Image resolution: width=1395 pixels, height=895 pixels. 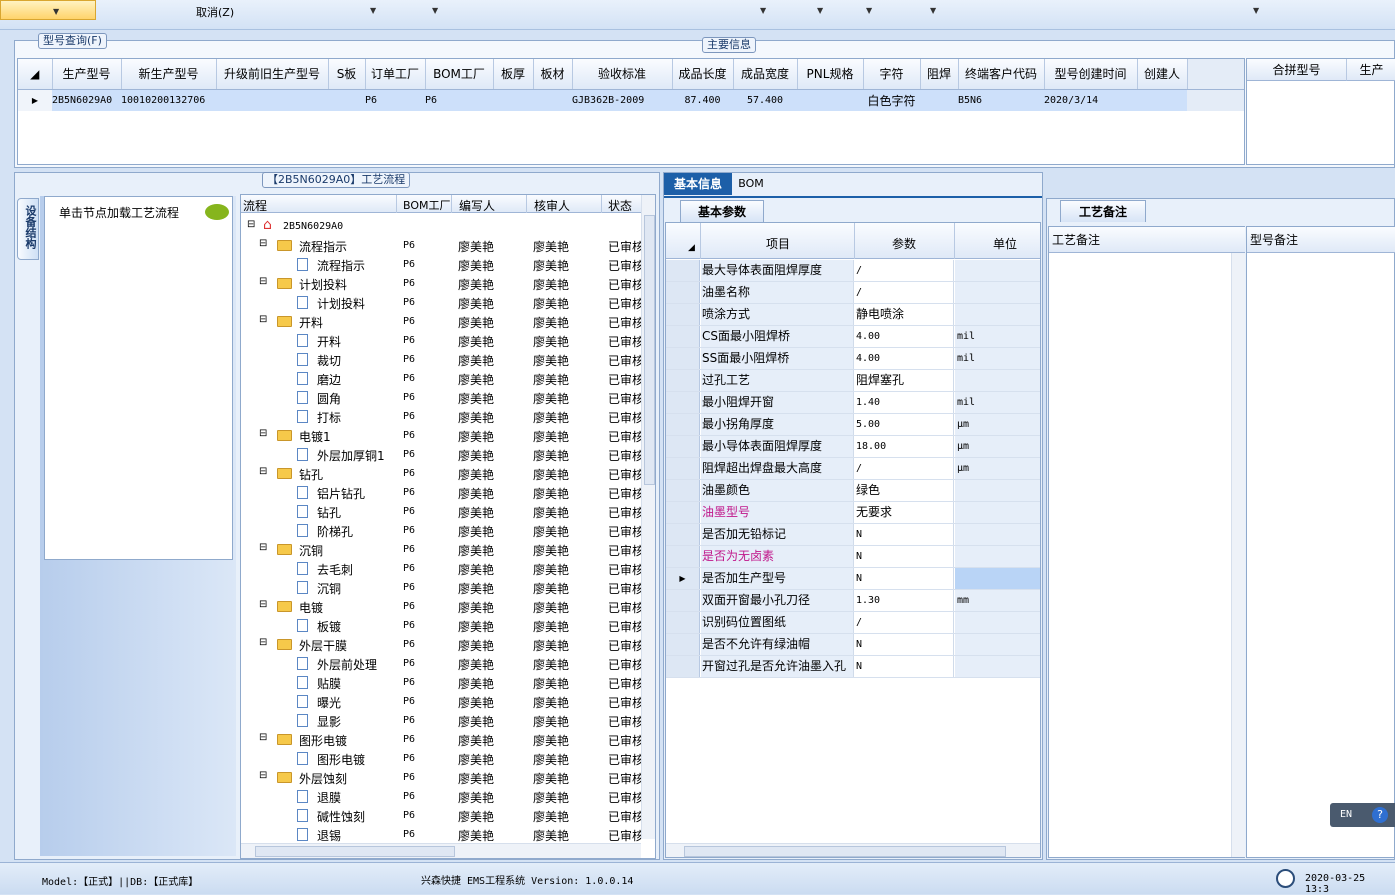 What do you see at coordinates (448, 663) in the screenshot?
I see `tree-row: 外层前处理 P6 廖美艳 廖美艳 已审核` at bounding box center [448, 663].